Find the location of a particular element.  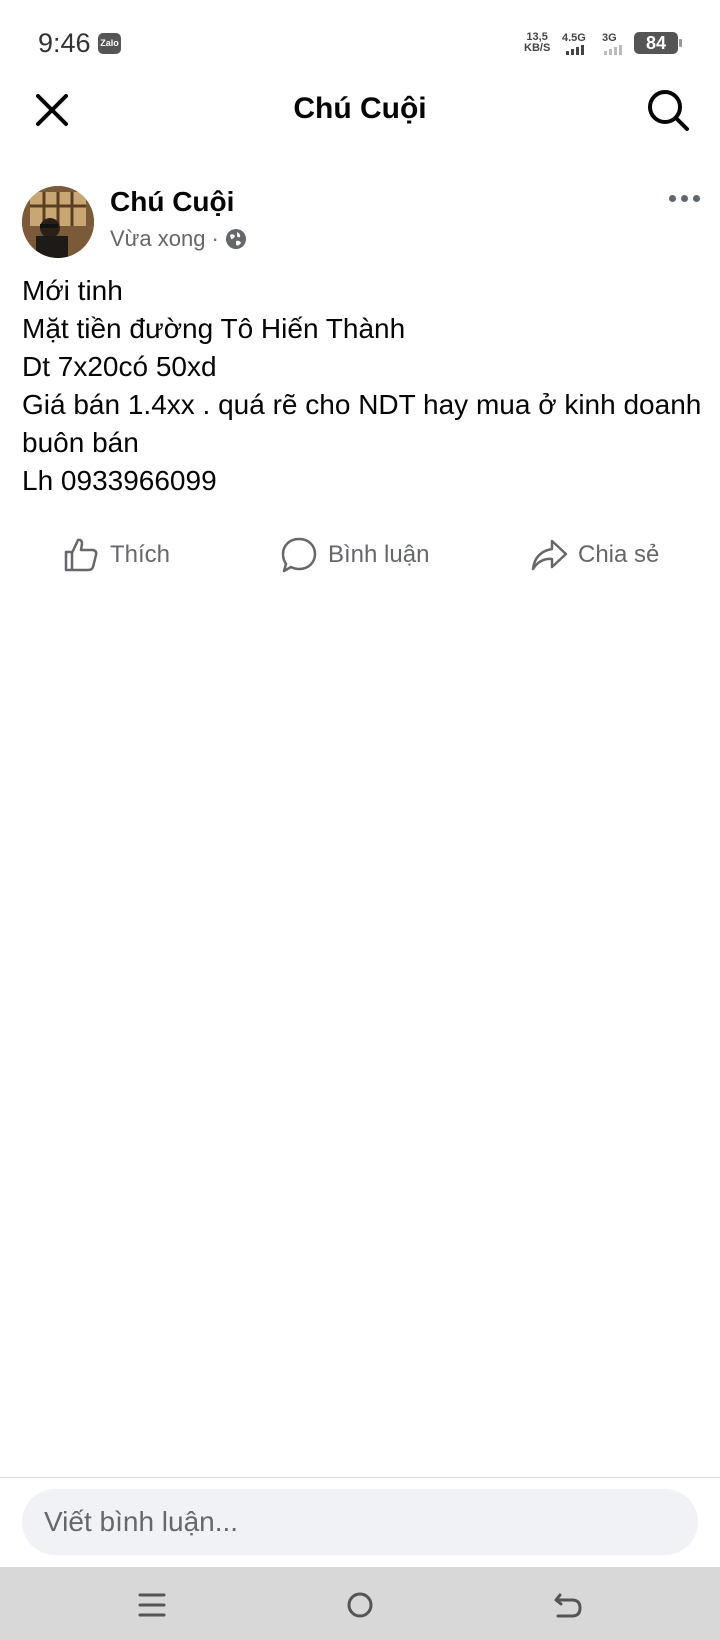

home-button is located at coordinates (360, 1605).